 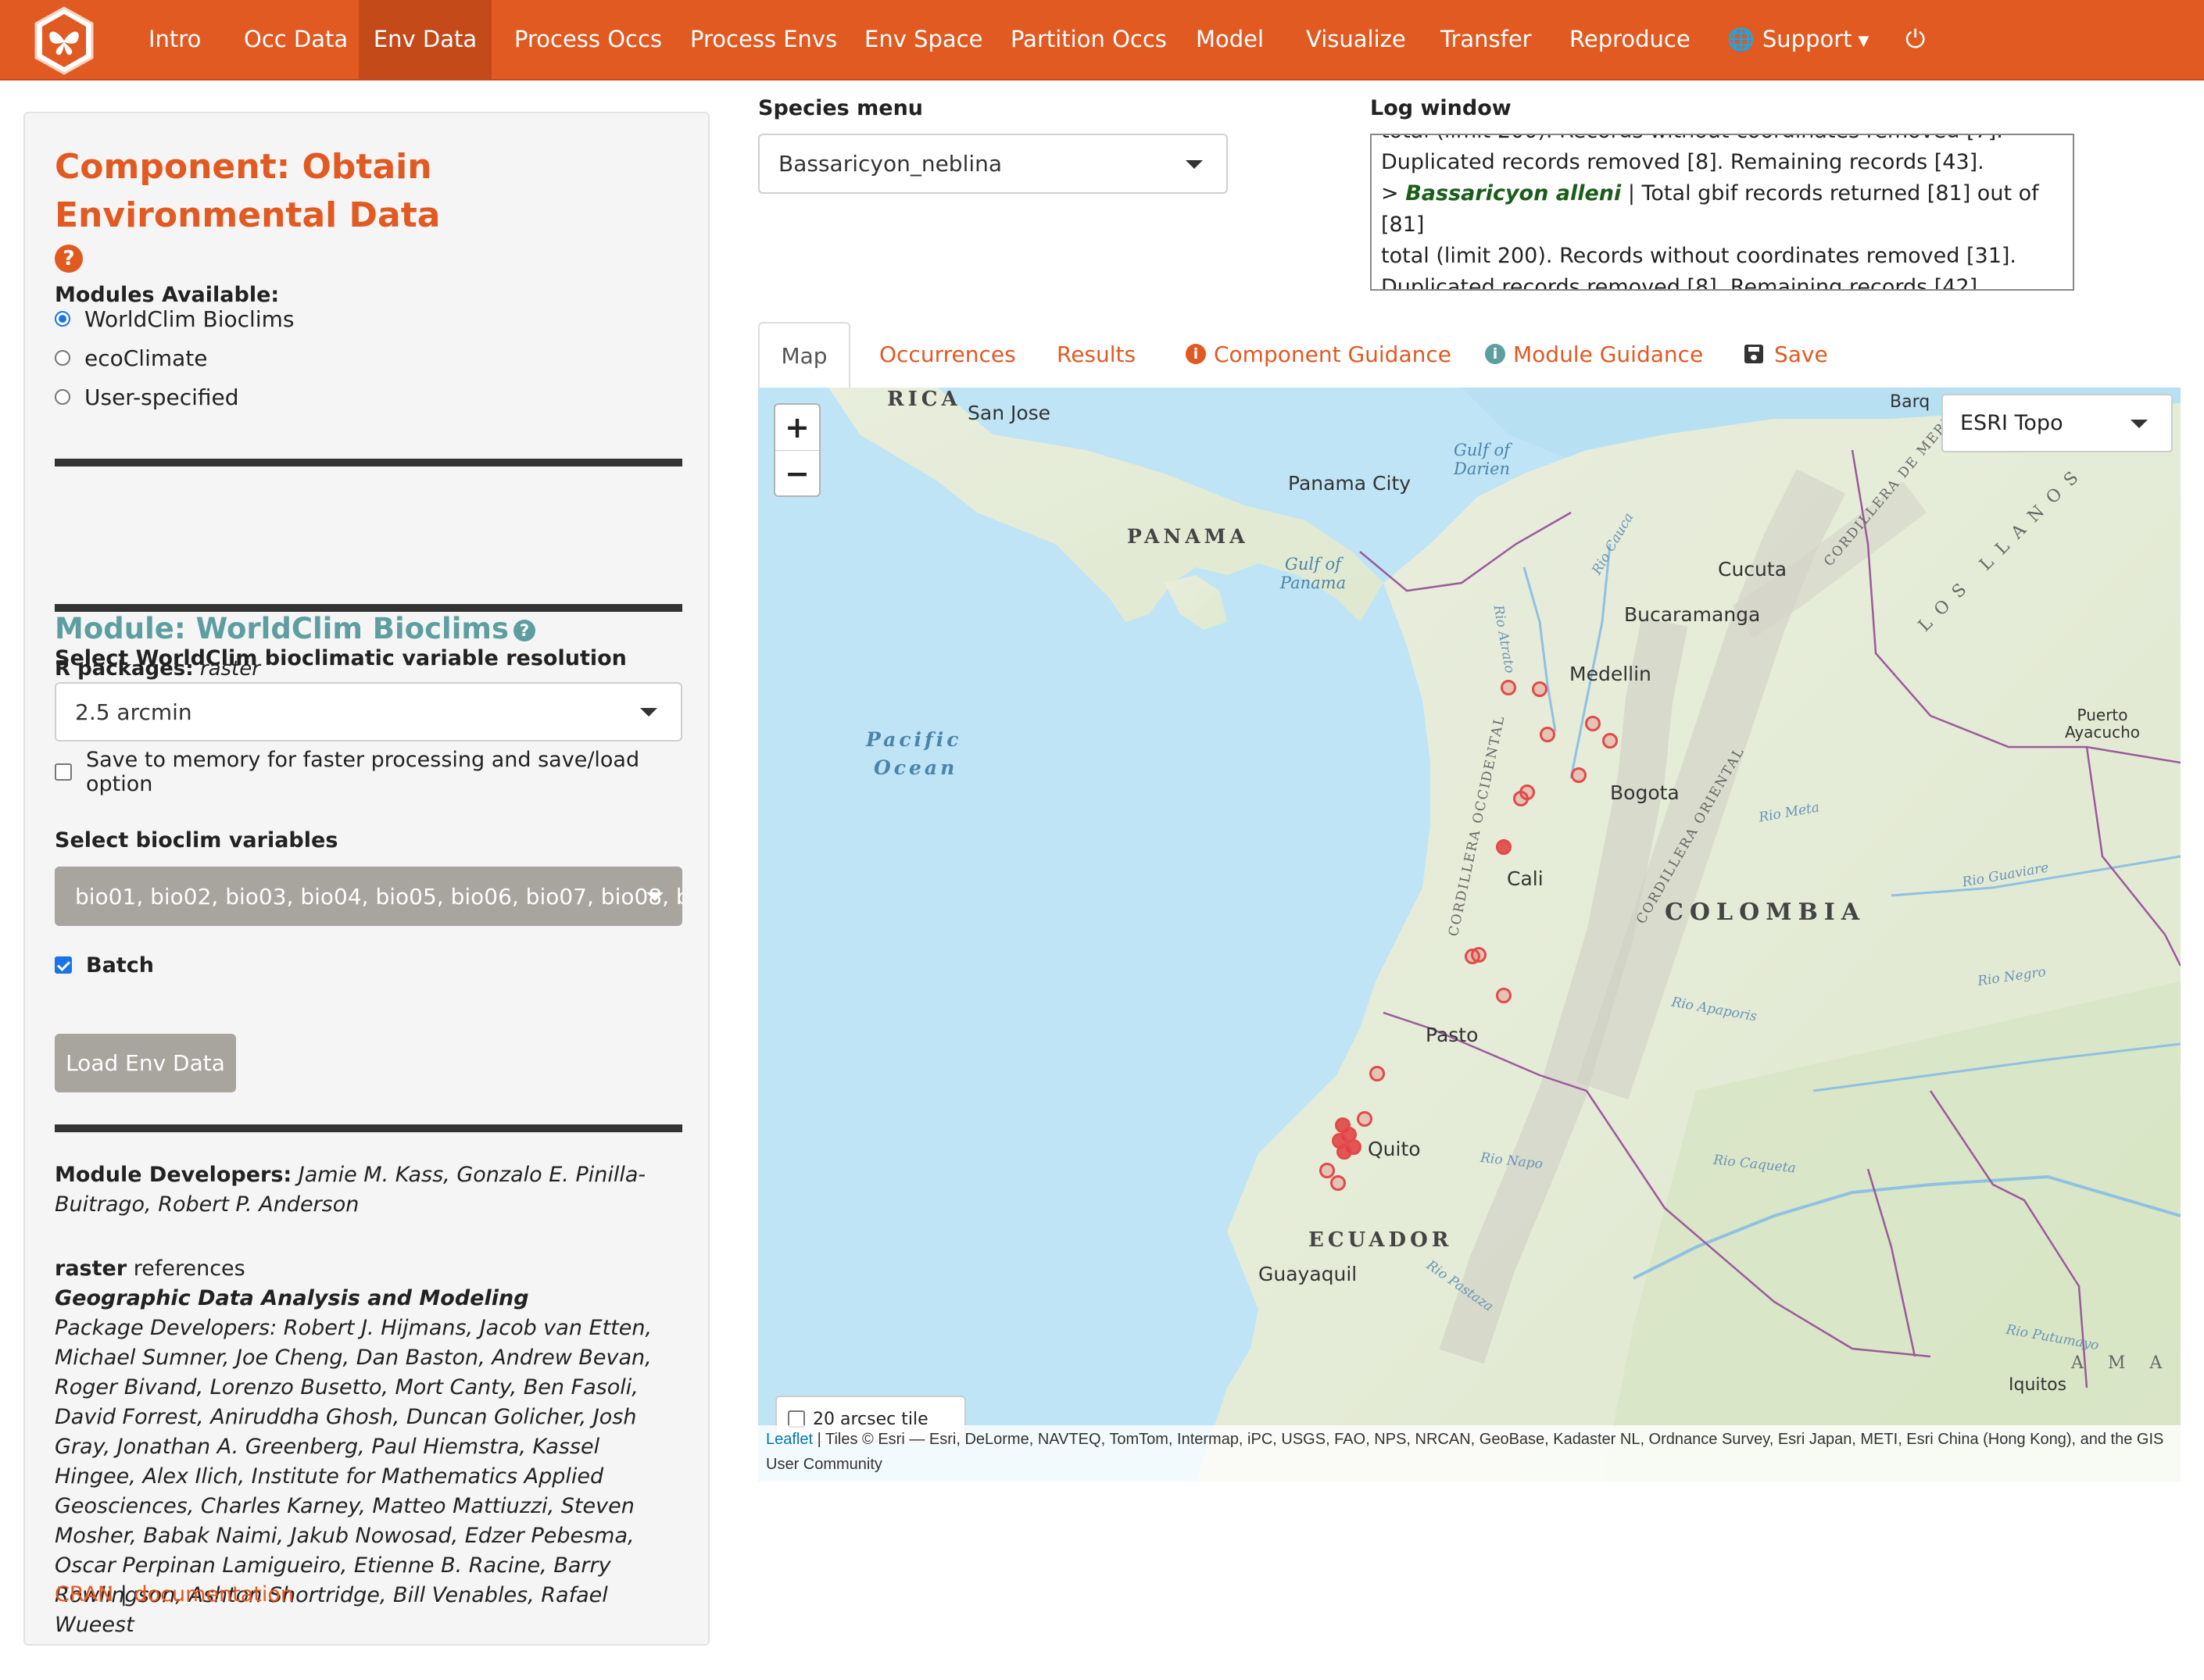 What do you see at coordinates (1786, 355) in the screenshot?
I see `tab-save: Save` at bounding box center [1786, 355].